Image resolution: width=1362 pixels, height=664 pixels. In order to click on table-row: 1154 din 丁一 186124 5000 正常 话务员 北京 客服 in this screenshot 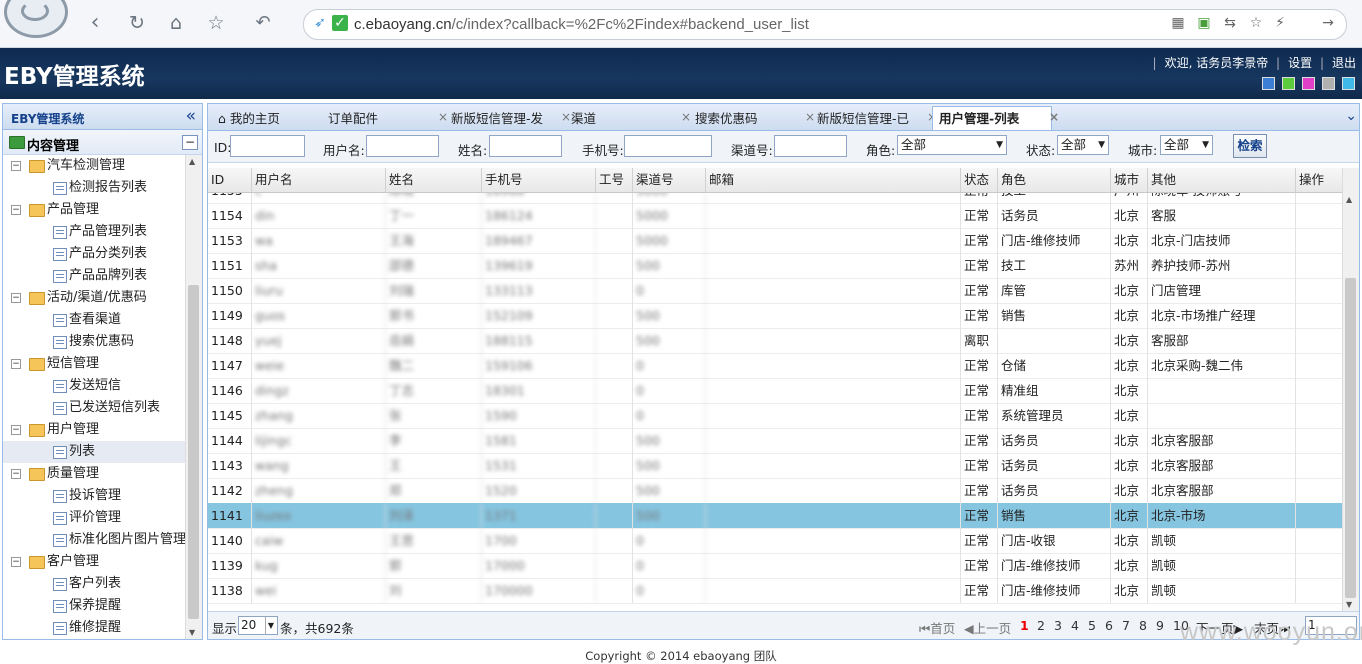, I will do `click(775, 216)`.